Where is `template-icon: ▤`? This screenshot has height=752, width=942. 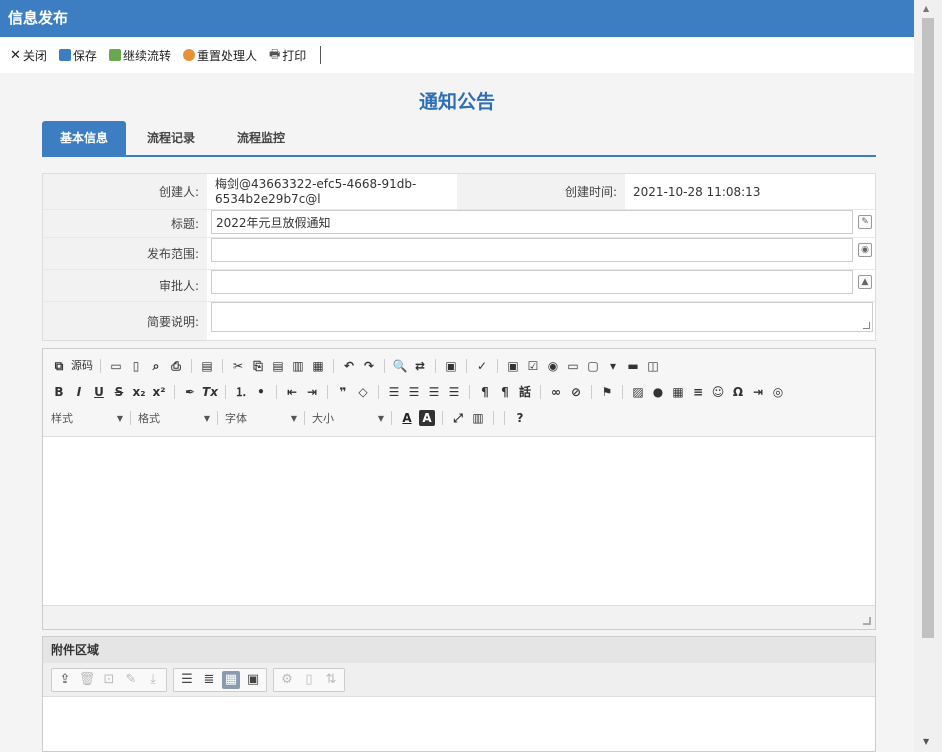 template-icon: ▤ is located at coordinates (207, 366).